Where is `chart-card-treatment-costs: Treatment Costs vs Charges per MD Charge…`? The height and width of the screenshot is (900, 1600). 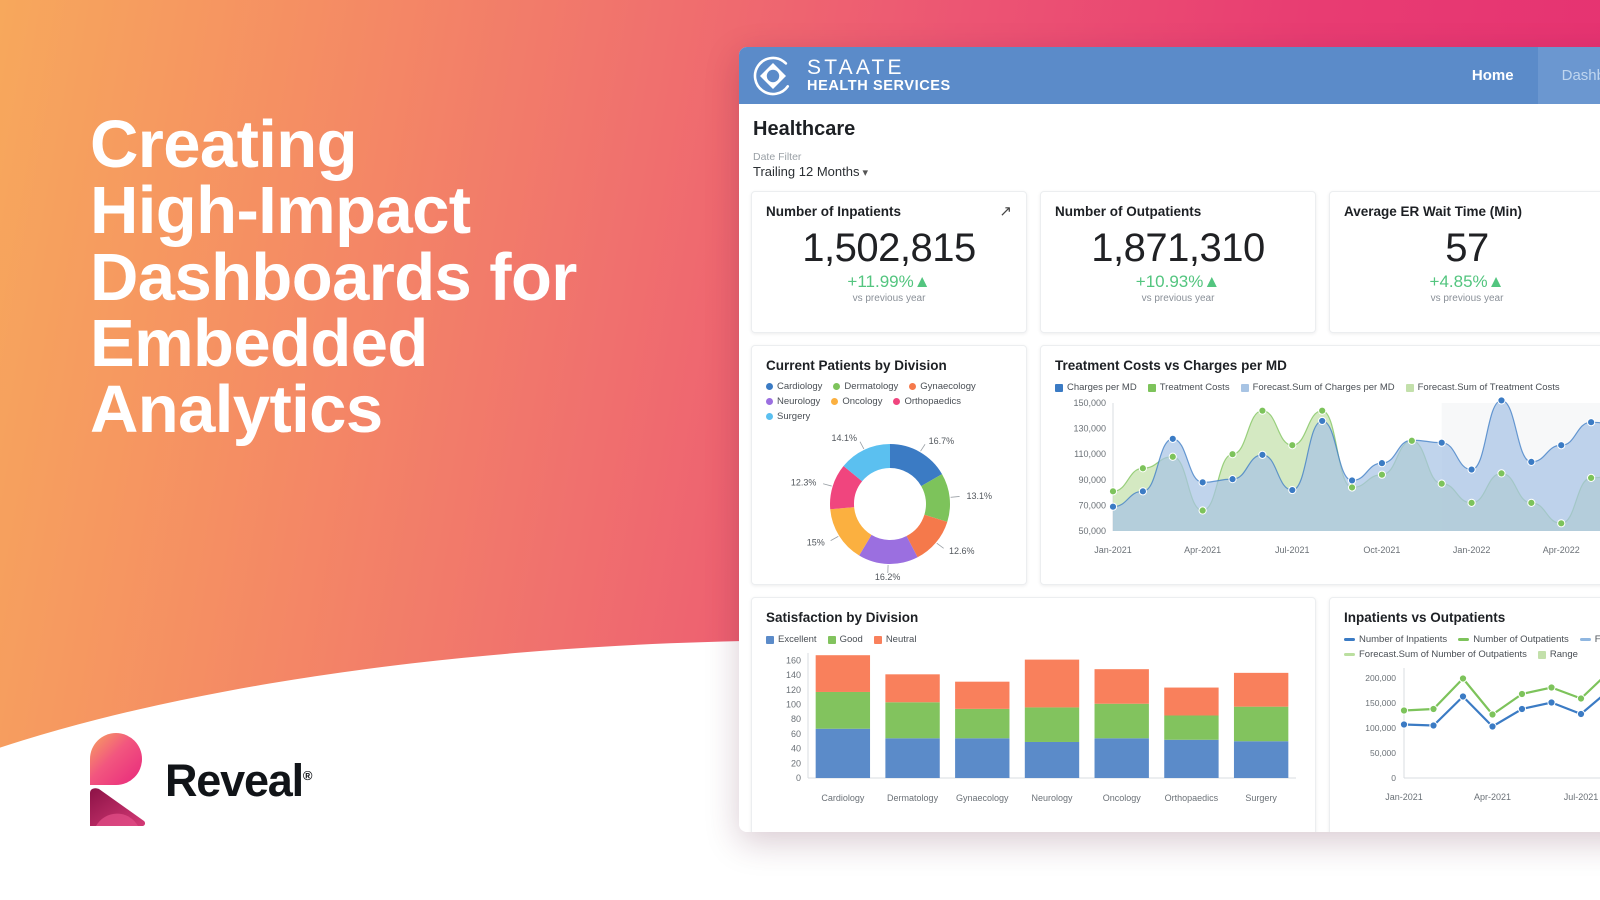 chart-card-treatment-costs: Treatment Costs vs Charges per MD Charge… is located at coordinates (1320, 465).